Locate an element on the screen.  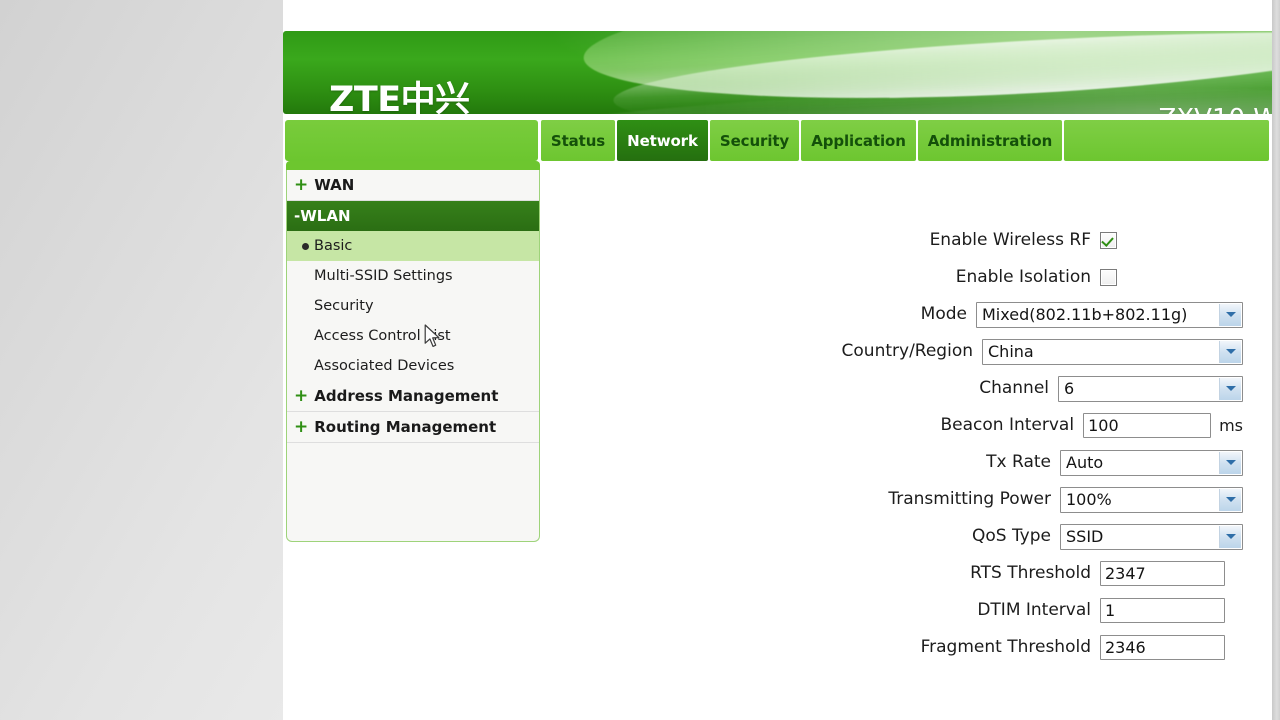
fragment-threshold-value: 2346 is located at coordinates (1125, 647).